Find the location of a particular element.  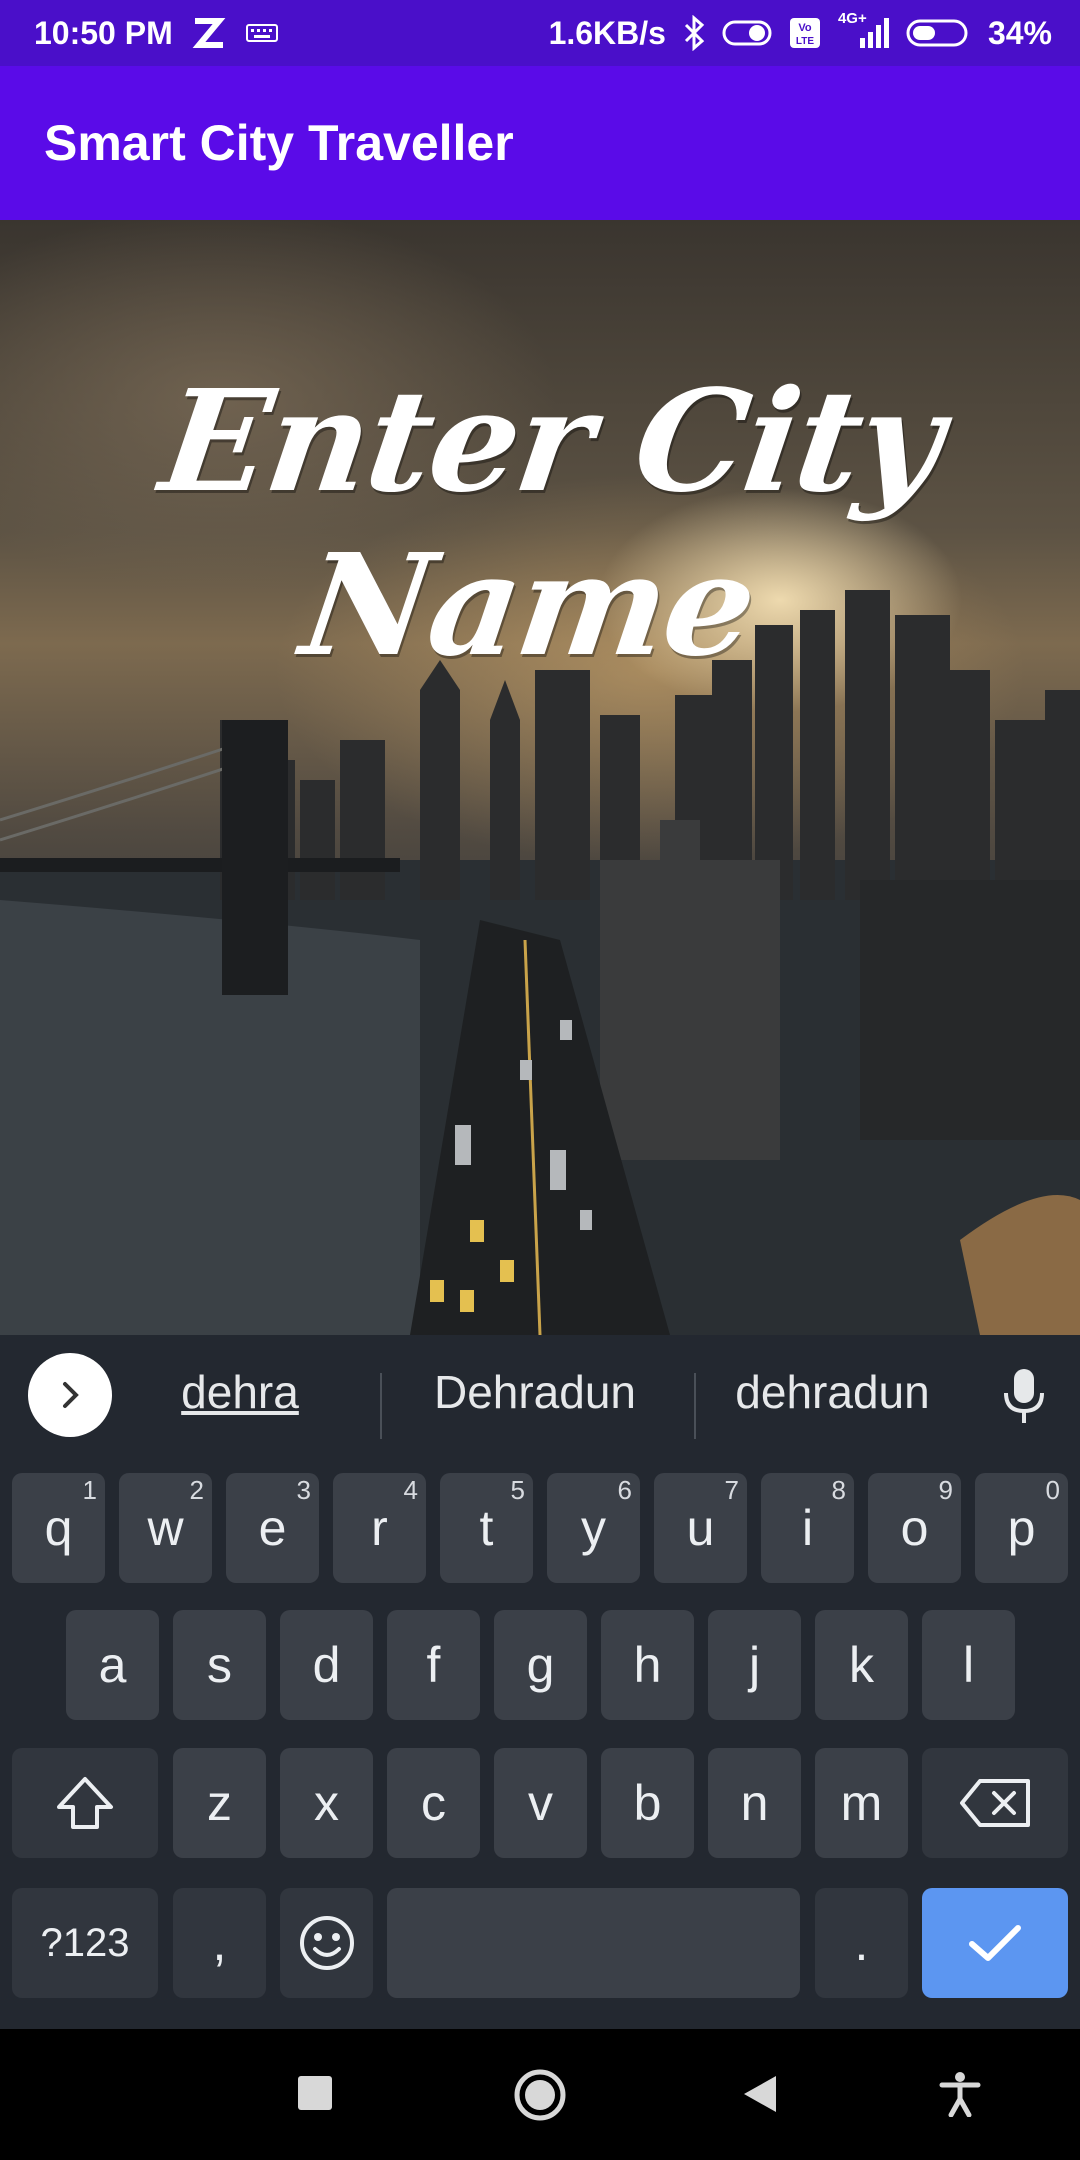

comma-key: , is located at coordinates (219, 1943).